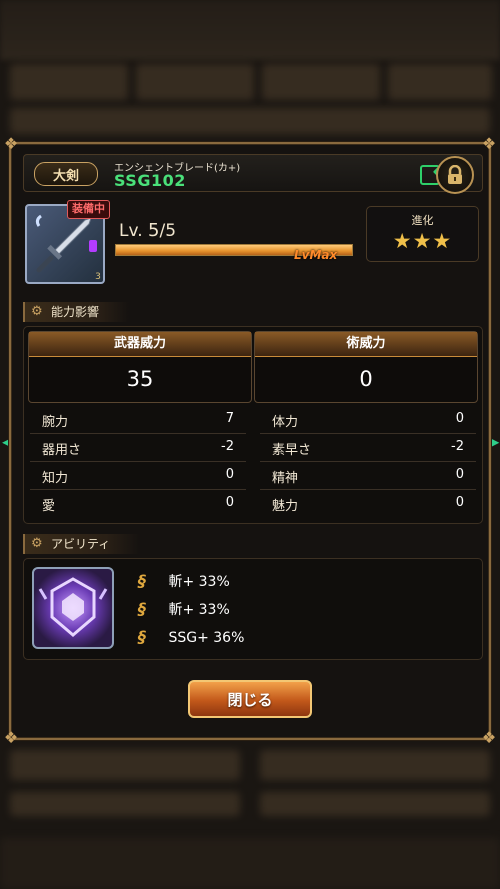 The width and height of the screenshot is (500, 889). Describe the element at coordinates (366, 379) in the screenshot. I see `magic-power-value: 0` at that location.